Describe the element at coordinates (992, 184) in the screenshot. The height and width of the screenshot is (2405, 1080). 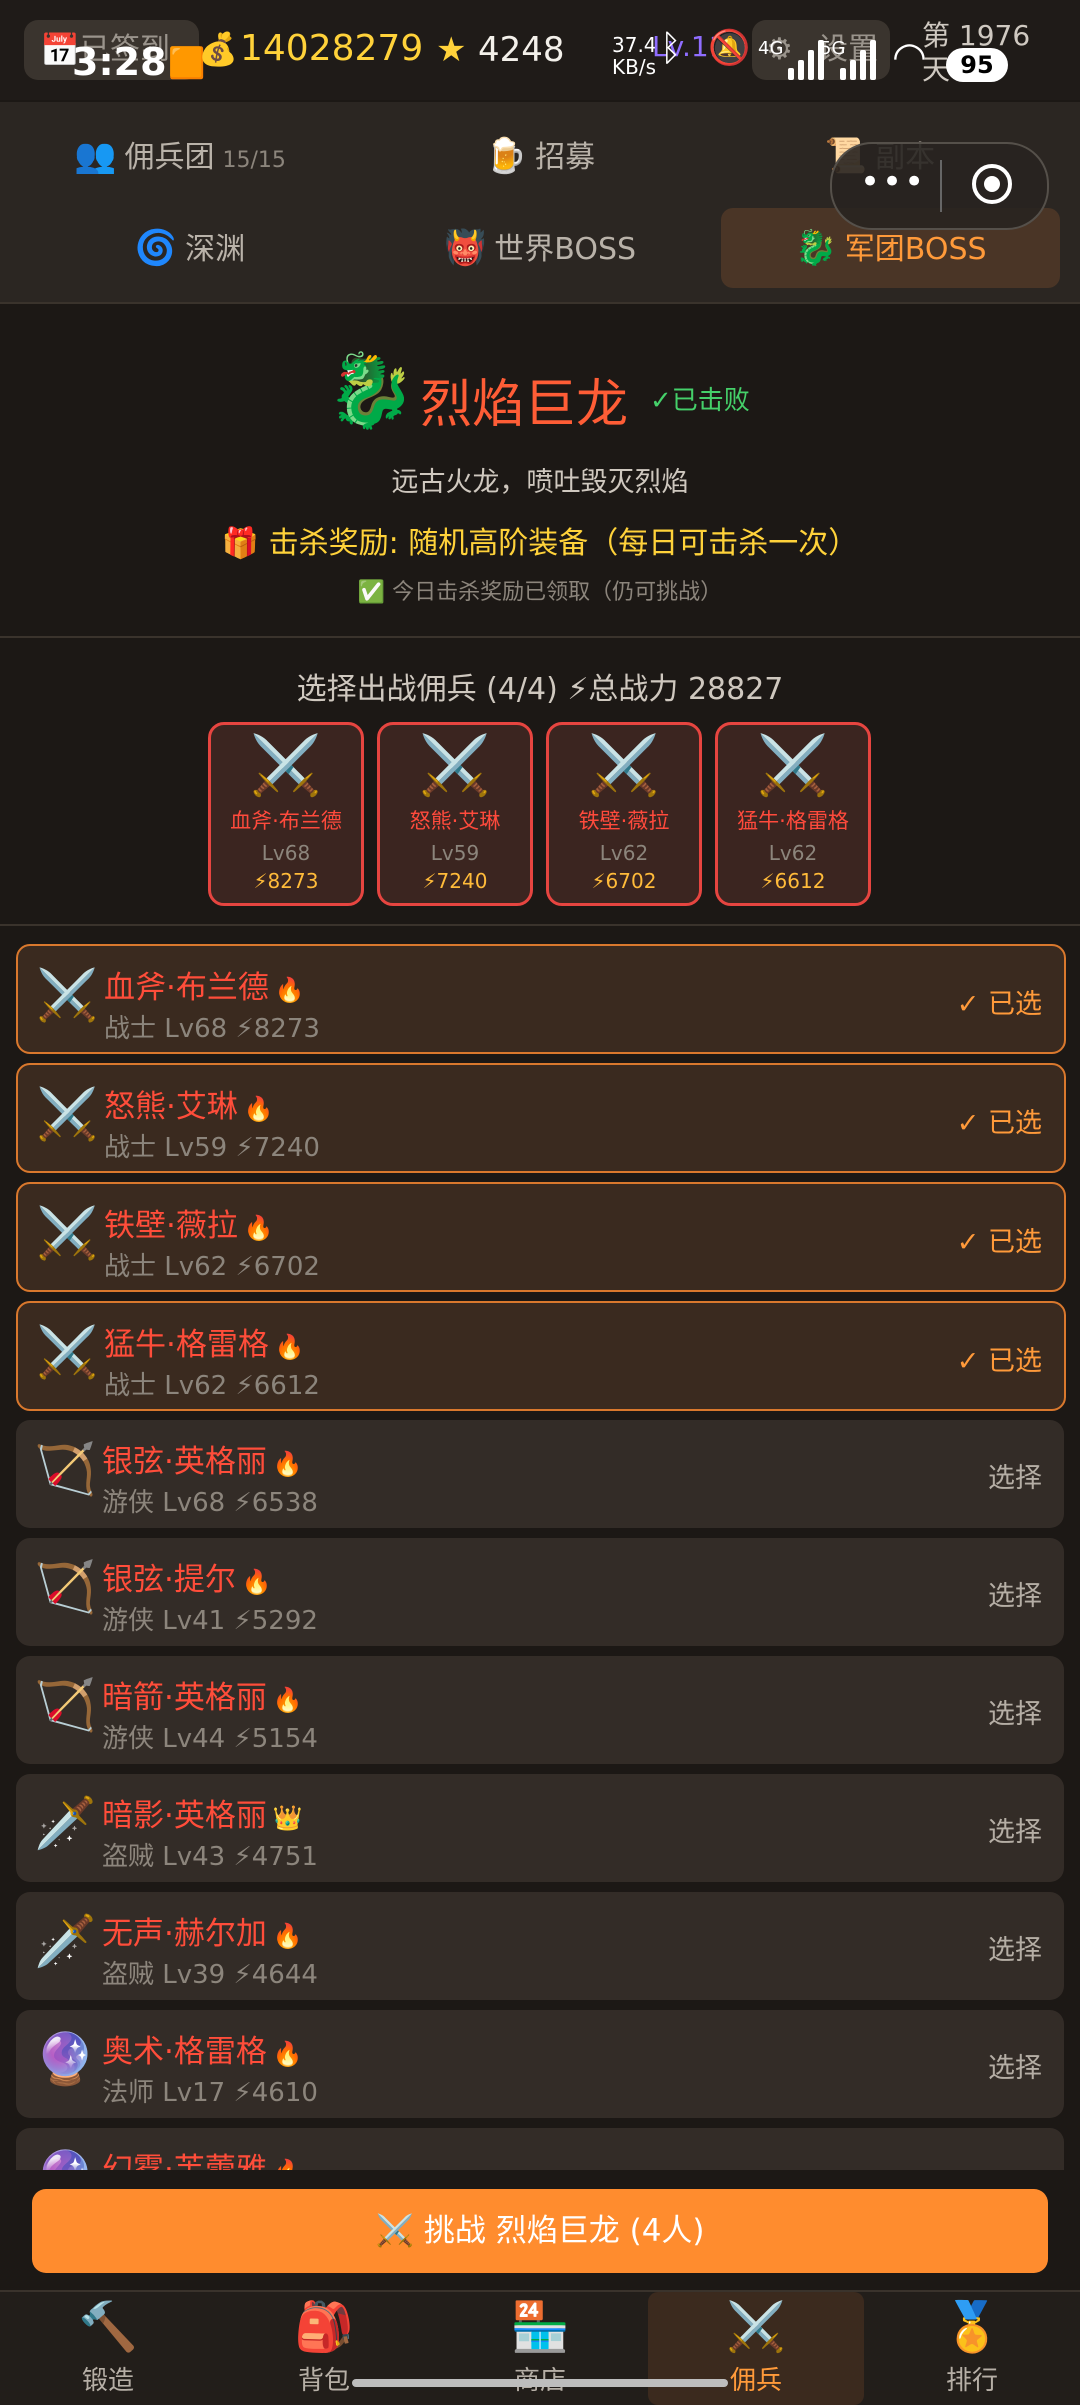
I see `close-miniprogram-icon` at that location.